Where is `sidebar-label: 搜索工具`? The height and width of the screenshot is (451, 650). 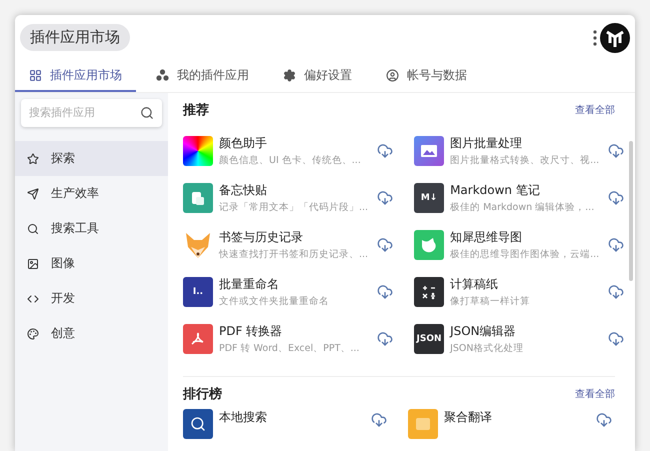 sidebar-label: 搜索工具 is located at coordinates (75, 228).